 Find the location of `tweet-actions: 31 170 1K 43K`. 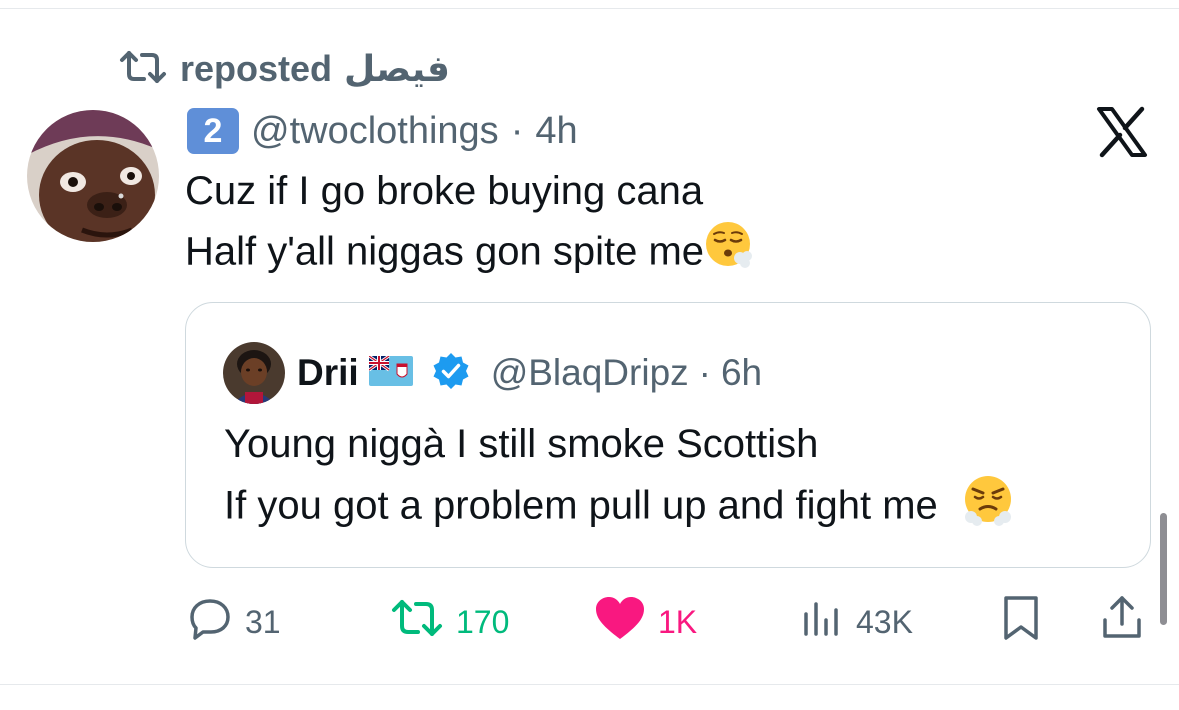

tweet-actions: 31 170 1K 43K is located at coordinates (589, 622).